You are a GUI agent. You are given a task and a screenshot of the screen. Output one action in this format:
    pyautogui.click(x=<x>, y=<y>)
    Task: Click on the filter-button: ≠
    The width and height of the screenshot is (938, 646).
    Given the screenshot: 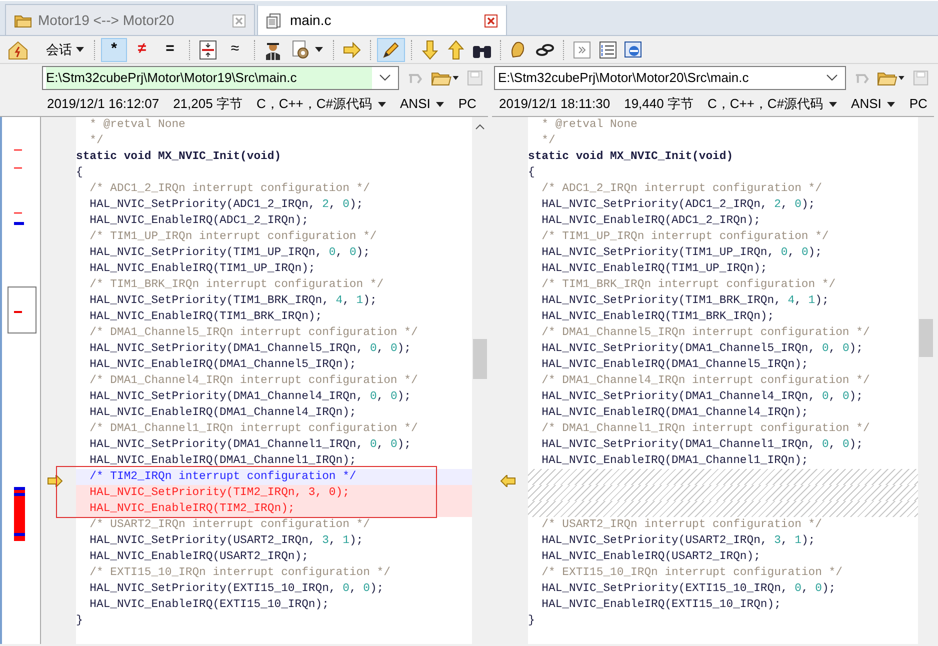 What is the action you would take?
    pyautogui.click(x=142, y=50)
    